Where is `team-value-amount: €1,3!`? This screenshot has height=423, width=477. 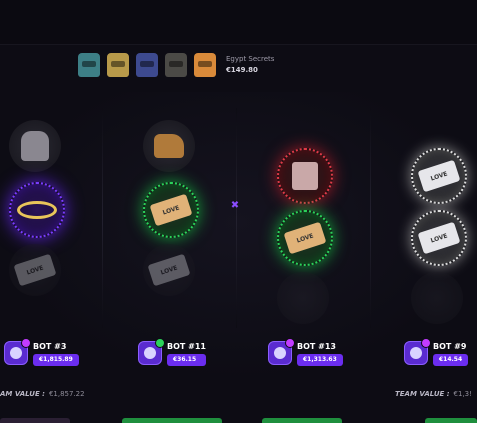
team-value-amount: €1,3! is located at coordinates (462, 394).